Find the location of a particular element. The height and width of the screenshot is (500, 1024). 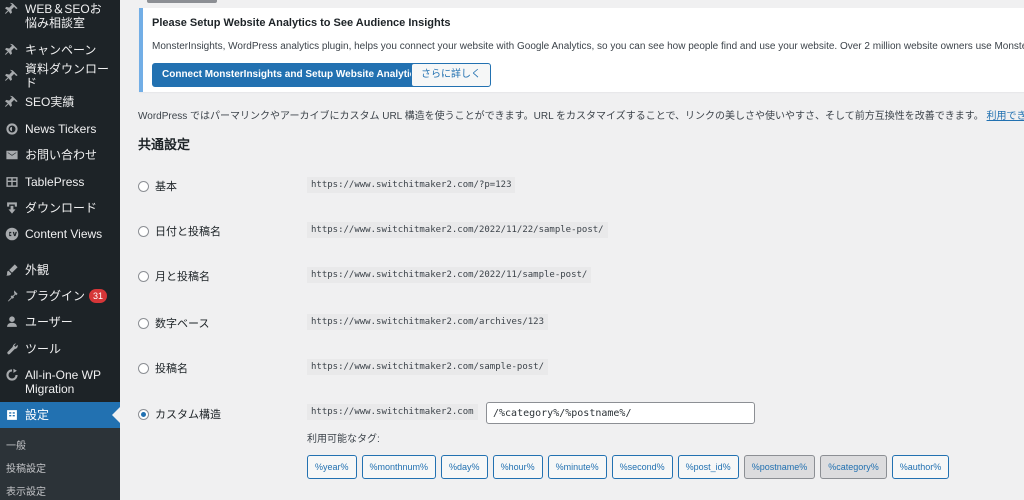

sidebar-item-news-tickers: News Tickers is located at coordinates (60, 129).